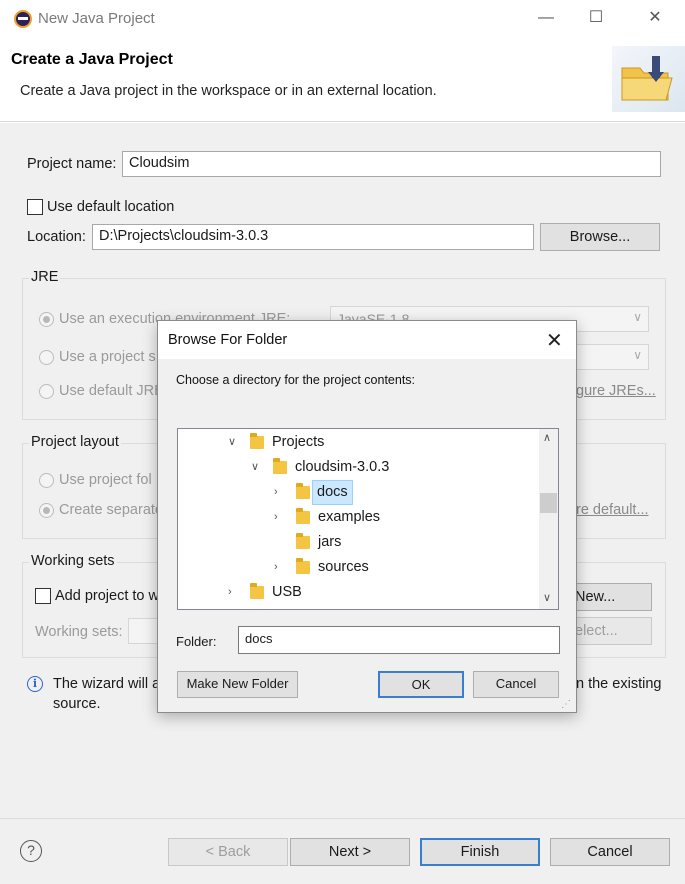 Image resolution: width=685 pixels, height=884 pixels. I want to click on tree-item-label: Projects, so click(298, 442).